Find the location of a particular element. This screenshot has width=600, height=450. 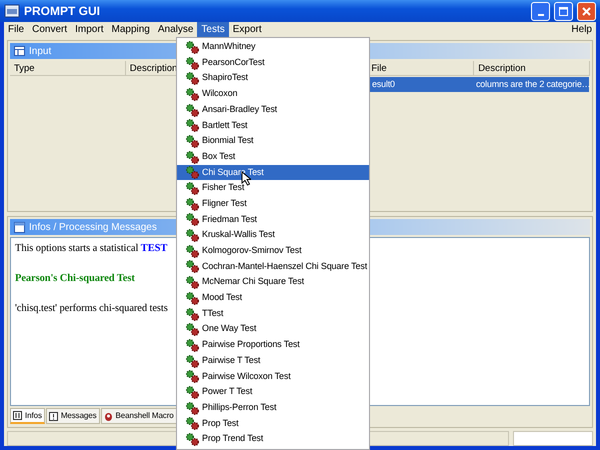

column-header: File is located at coordinates (420, 68).